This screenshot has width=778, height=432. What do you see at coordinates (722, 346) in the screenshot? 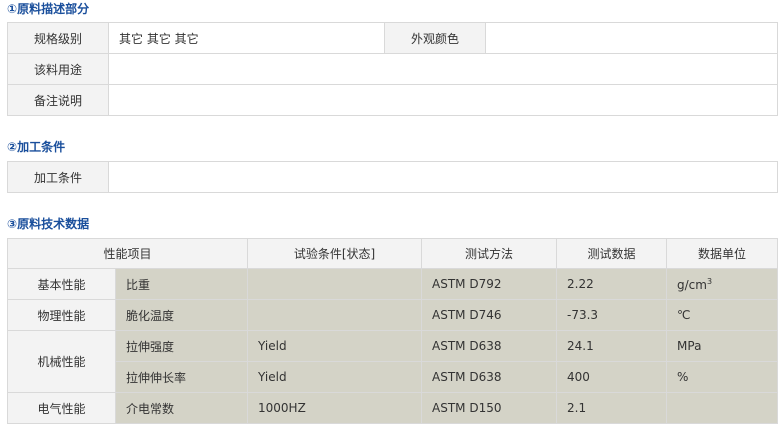
I see `unit-cell: MPa` at bounding box center [722, 346].